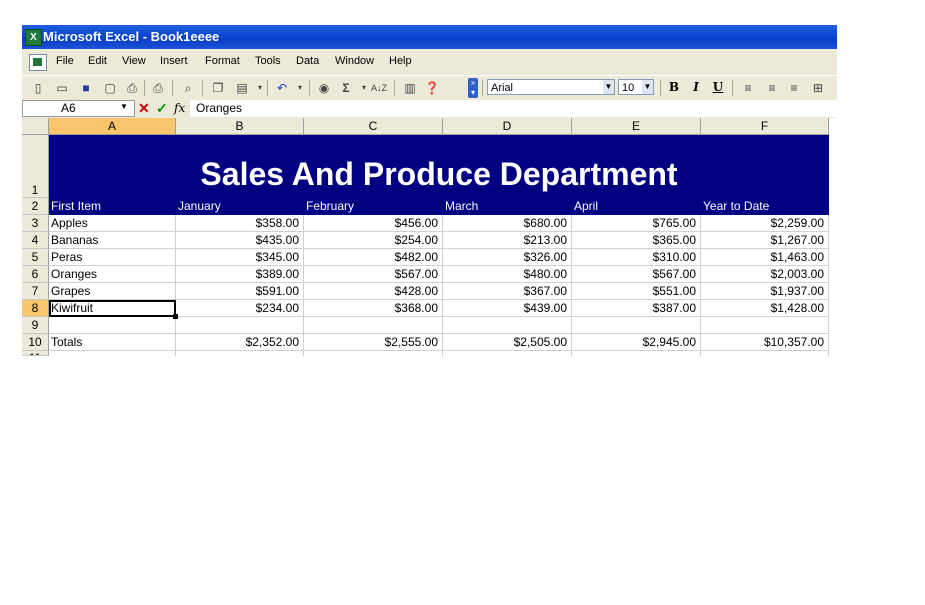 The width and height of the screenshot is (925, 605). I want to click on toolbar-options-icon: » ▾, so click(473, 88).